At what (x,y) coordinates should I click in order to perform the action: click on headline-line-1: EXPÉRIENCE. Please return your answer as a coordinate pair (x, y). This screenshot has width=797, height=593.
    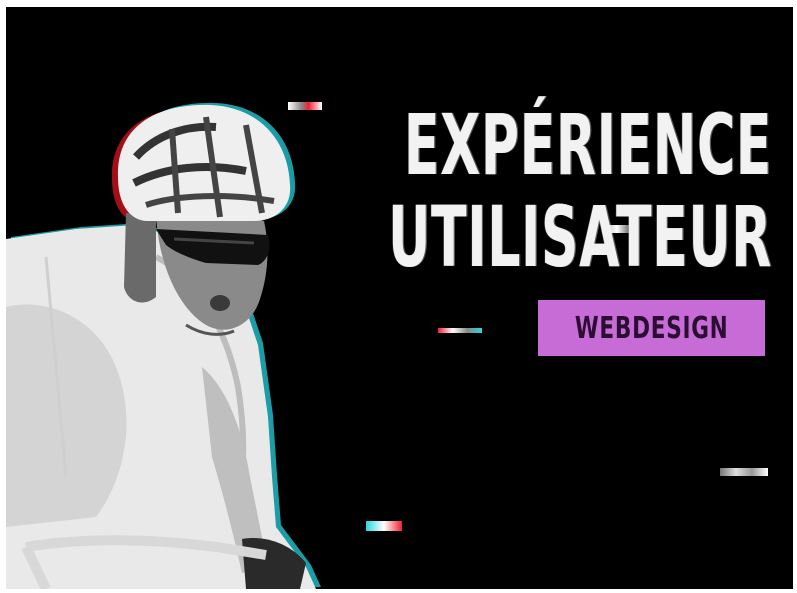
    Looking at the image, I should click on (587, 145).